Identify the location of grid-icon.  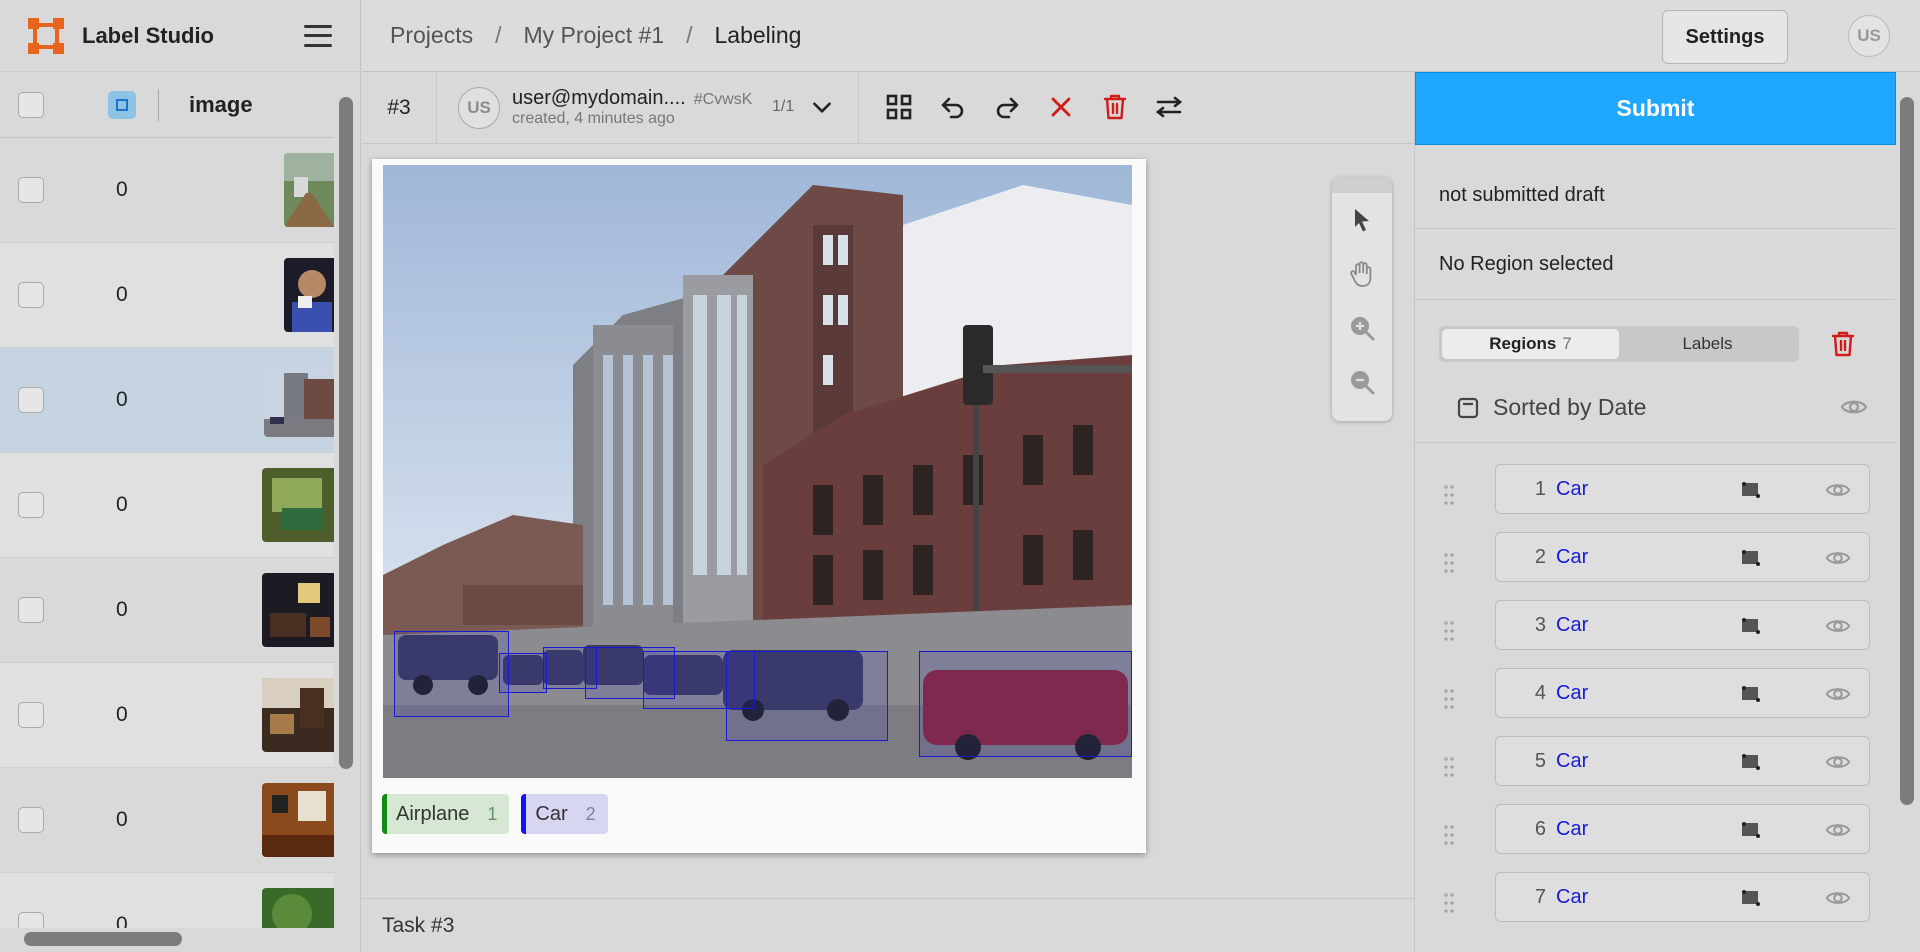
(899, 107).